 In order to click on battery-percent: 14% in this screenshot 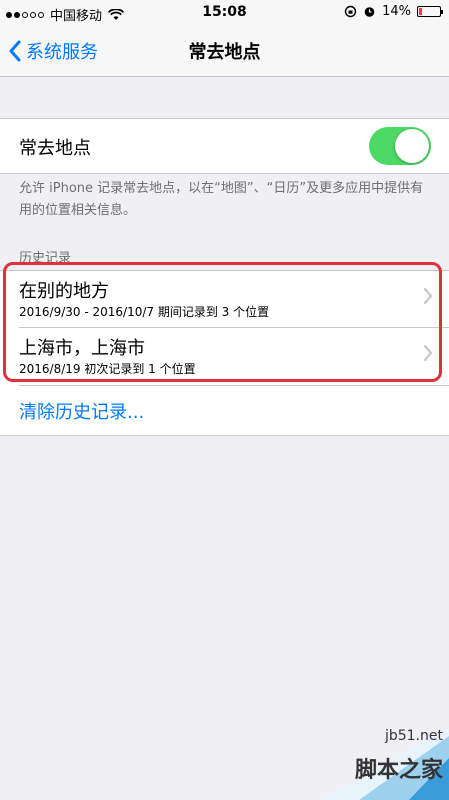, I will do `click(396, 11)`.